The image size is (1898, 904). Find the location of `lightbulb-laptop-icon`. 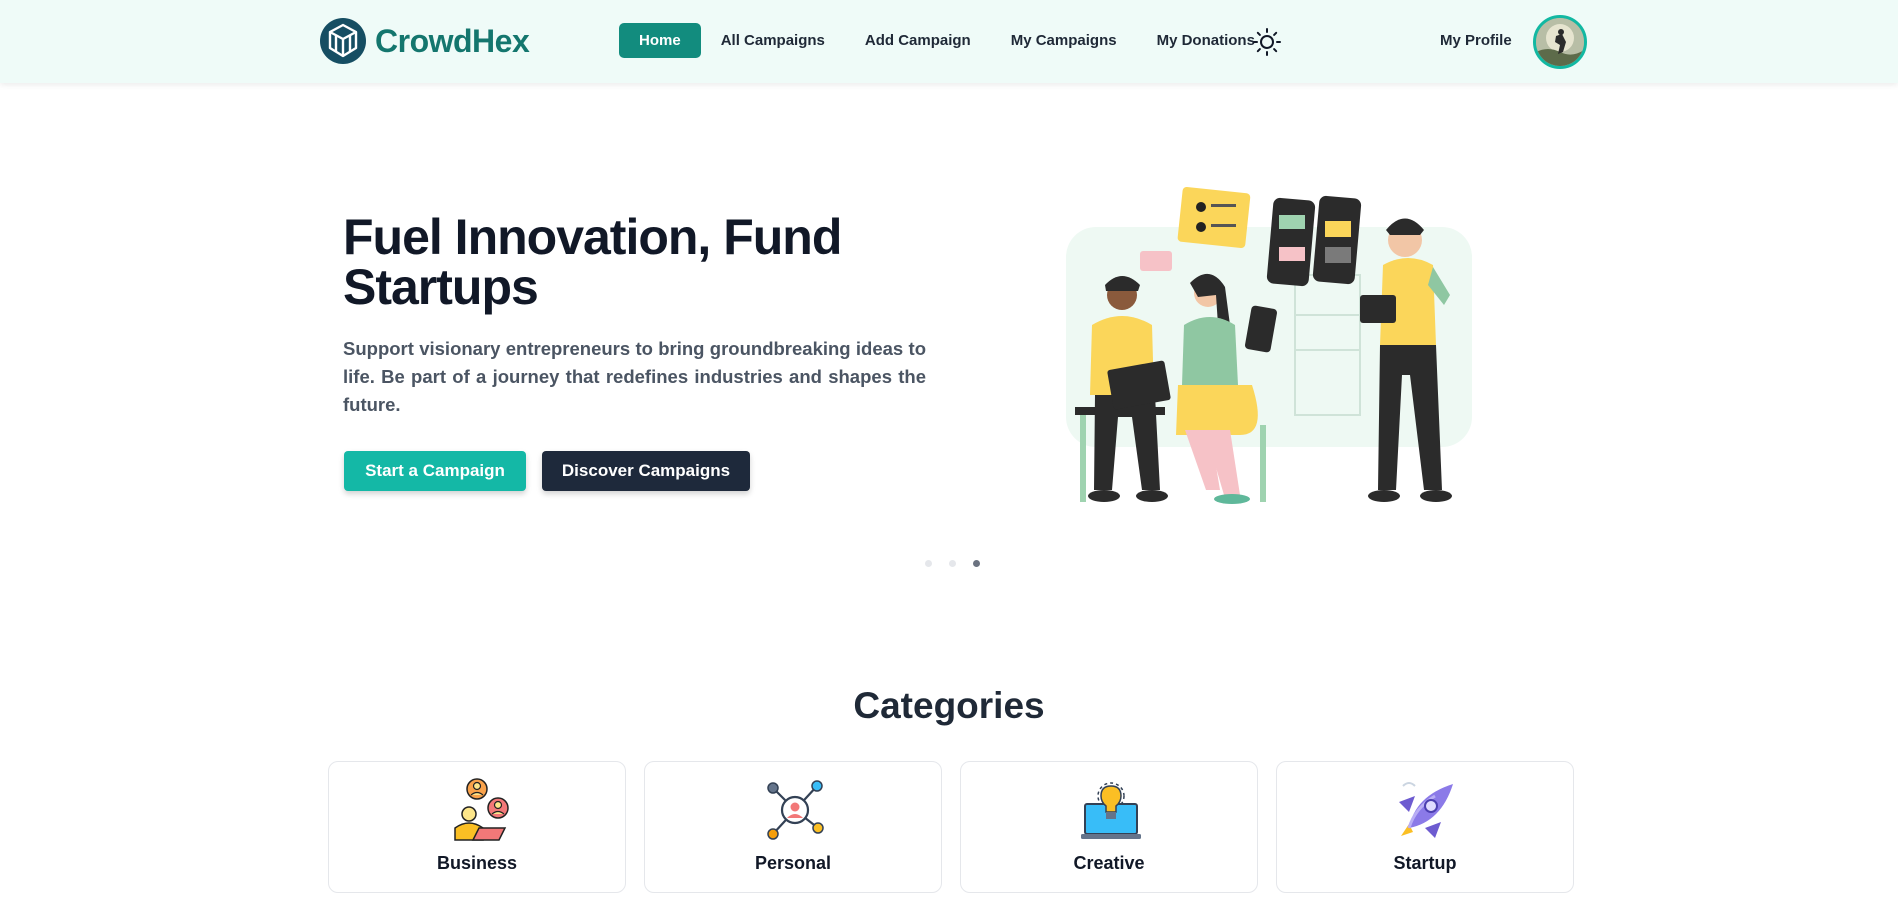

lightbulb-laptop-icon is located at coordinates (1111, 810).